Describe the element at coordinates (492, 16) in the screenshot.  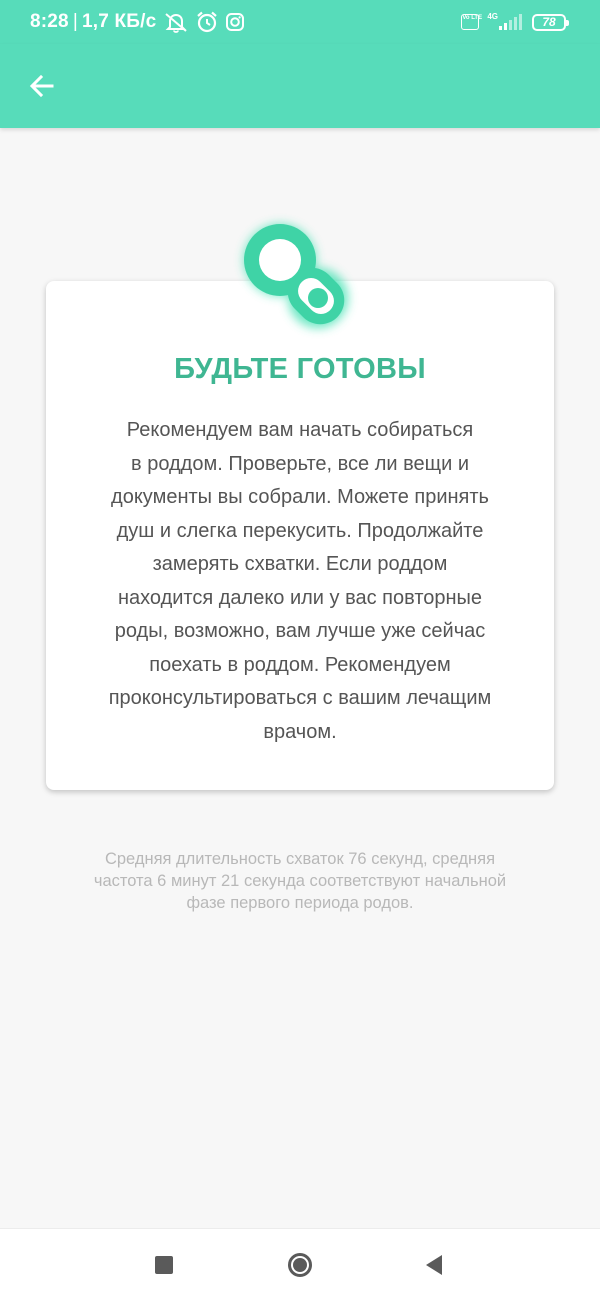
I see `network-type: 4G` at that location.